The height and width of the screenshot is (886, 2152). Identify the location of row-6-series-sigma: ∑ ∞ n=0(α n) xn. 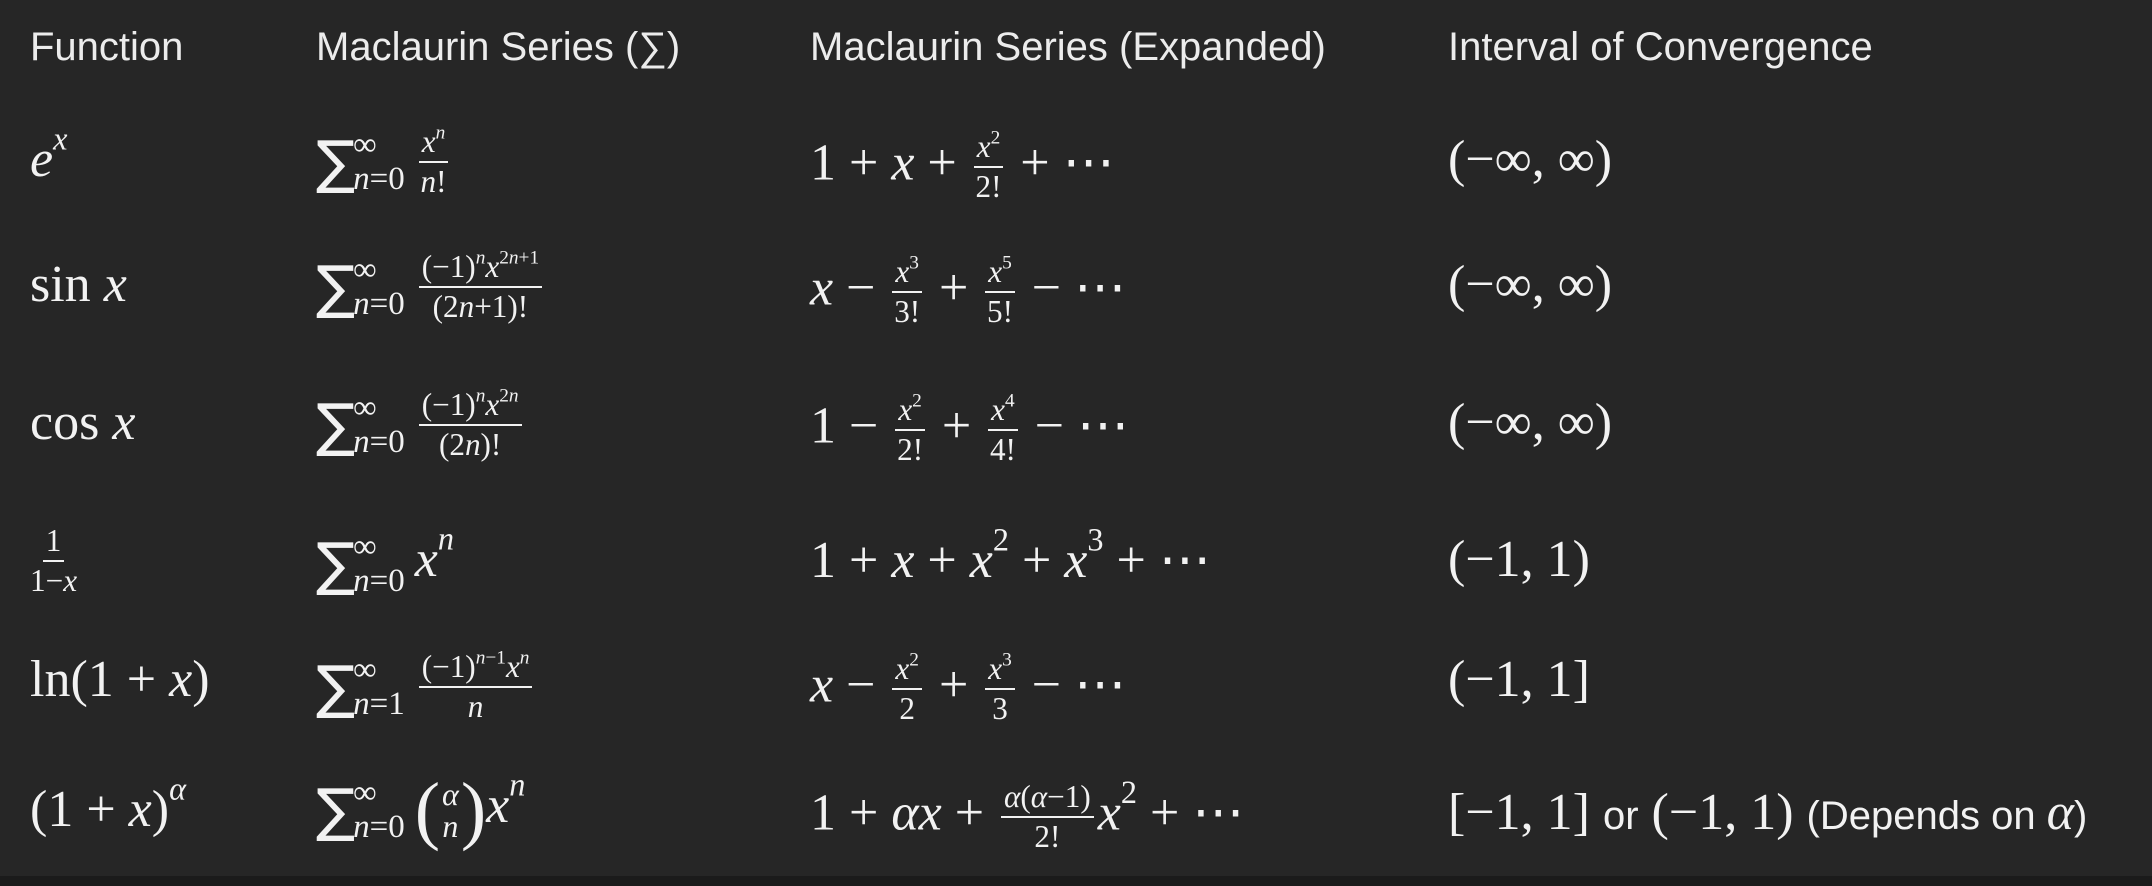
(421, 809).